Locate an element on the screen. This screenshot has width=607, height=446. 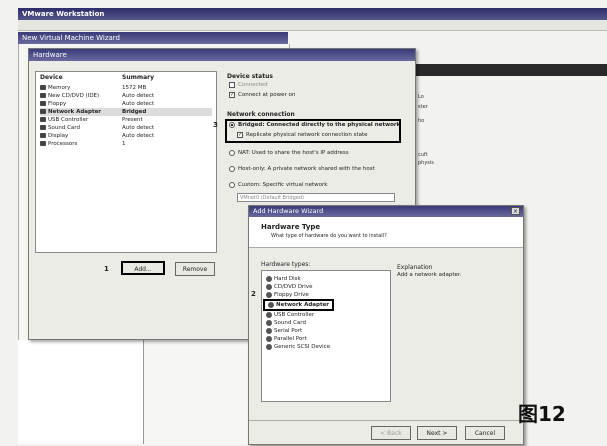
device-summary: Present is located at coordinates (132, 120).